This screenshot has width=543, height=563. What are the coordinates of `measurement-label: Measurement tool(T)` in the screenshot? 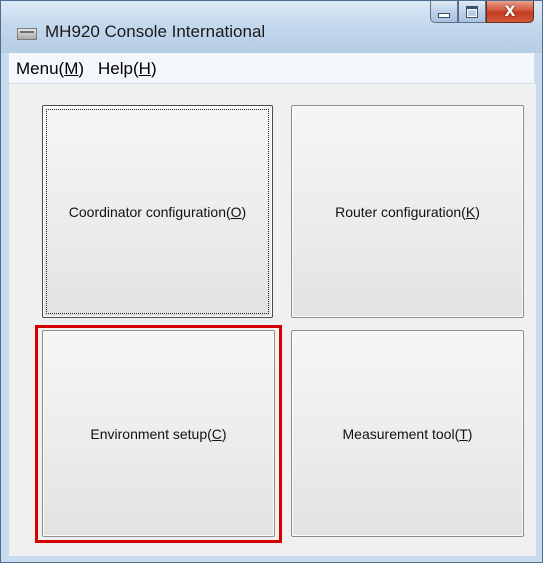 It's located at (408, 434).